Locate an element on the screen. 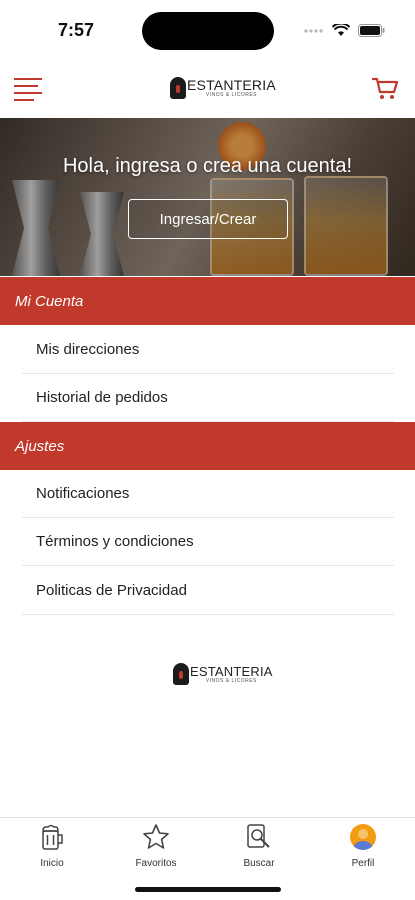  tab-label: Perfil is located at coordinates (363, 863).